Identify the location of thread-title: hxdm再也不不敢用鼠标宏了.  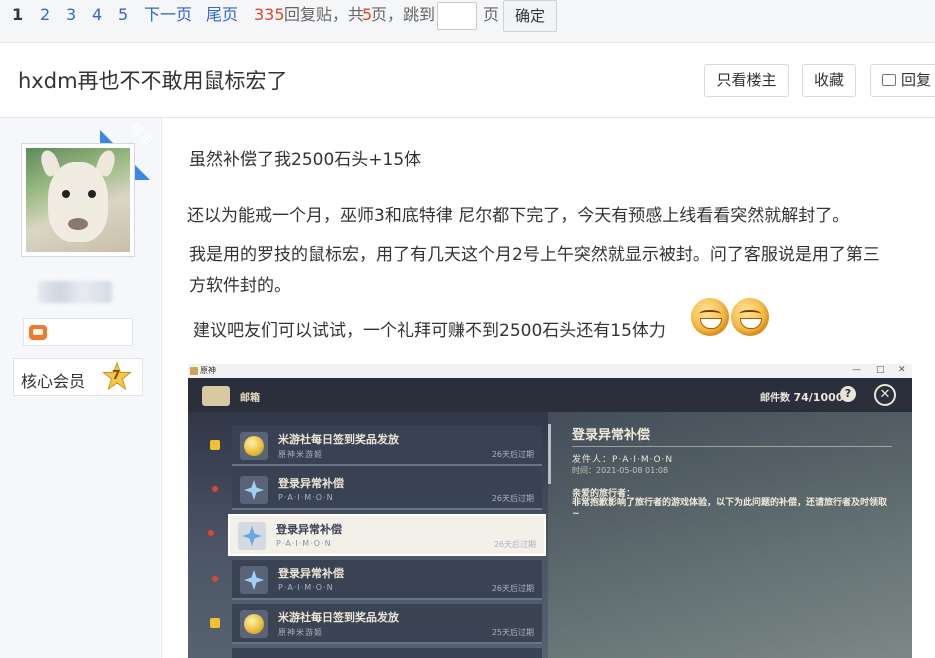
(153, 81).